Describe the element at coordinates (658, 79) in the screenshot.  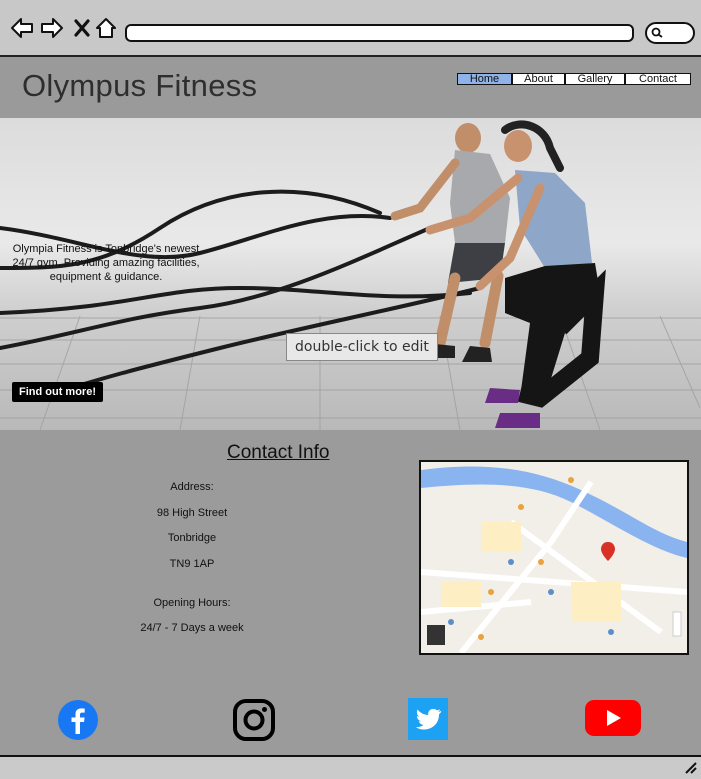
I see `nav-contact: Contact` at that location.